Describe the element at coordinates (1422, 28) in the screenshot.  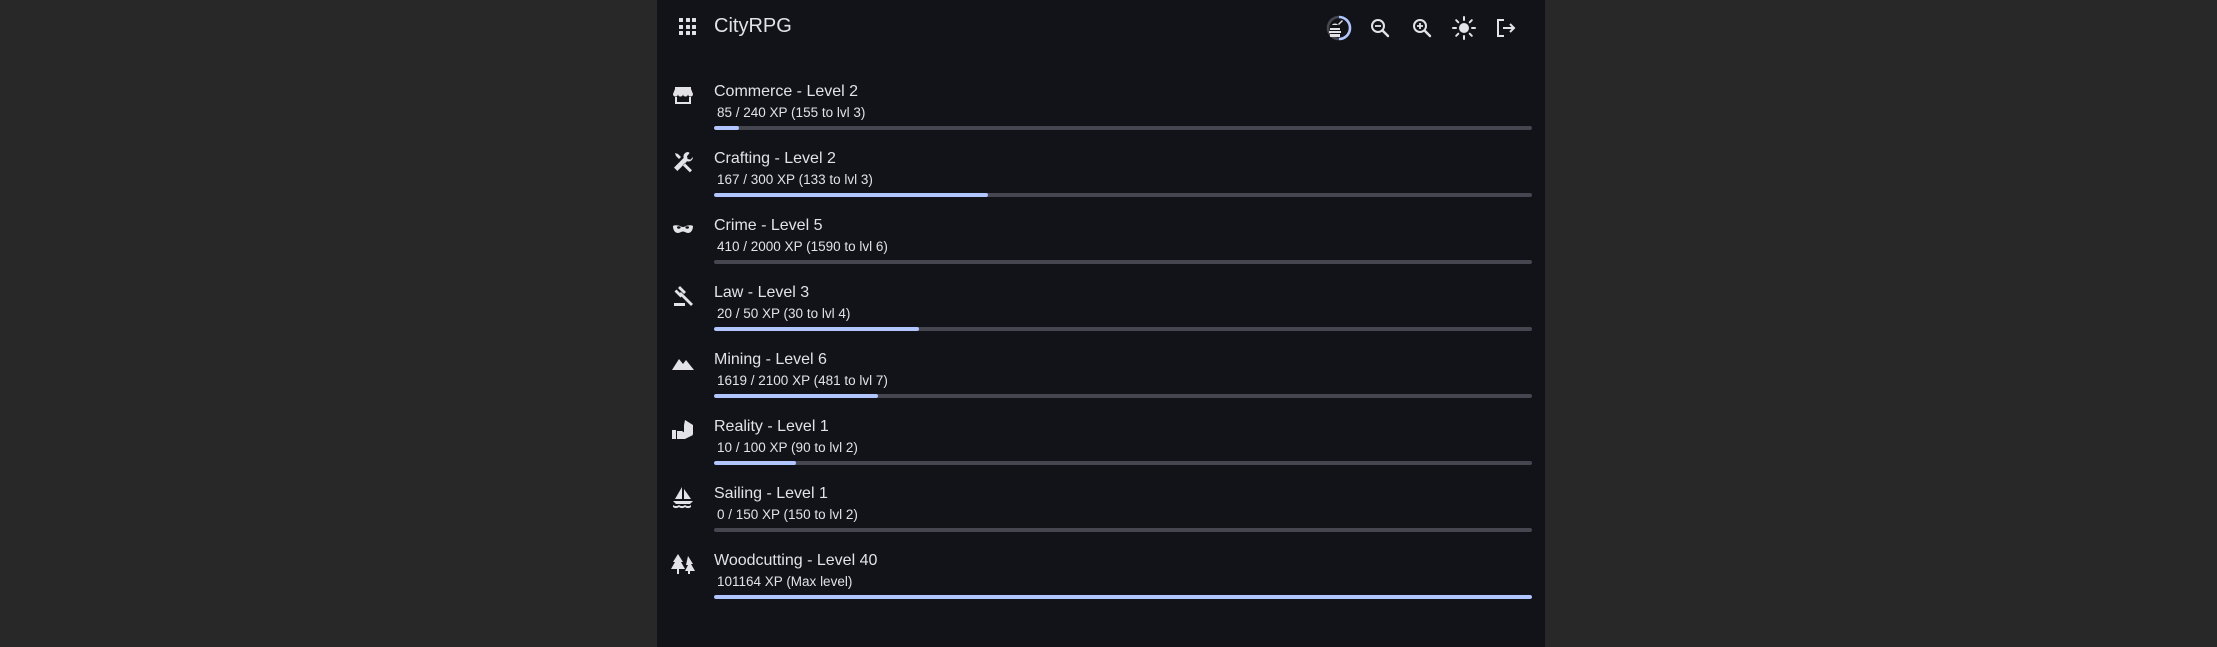
I see `zoom-in-icon` at that location.